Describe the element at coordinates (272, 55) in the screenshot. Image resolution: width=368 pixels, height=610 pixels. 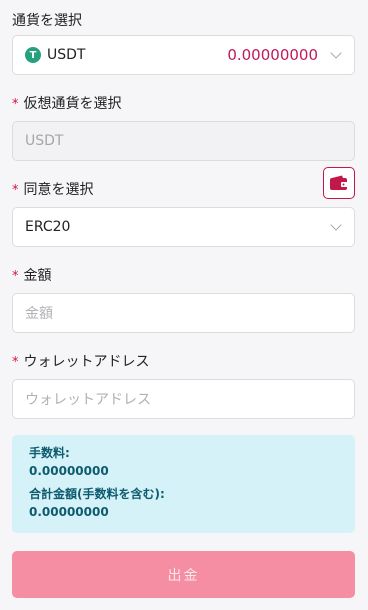
I see `currency-balance: 0.00000000` at that location.